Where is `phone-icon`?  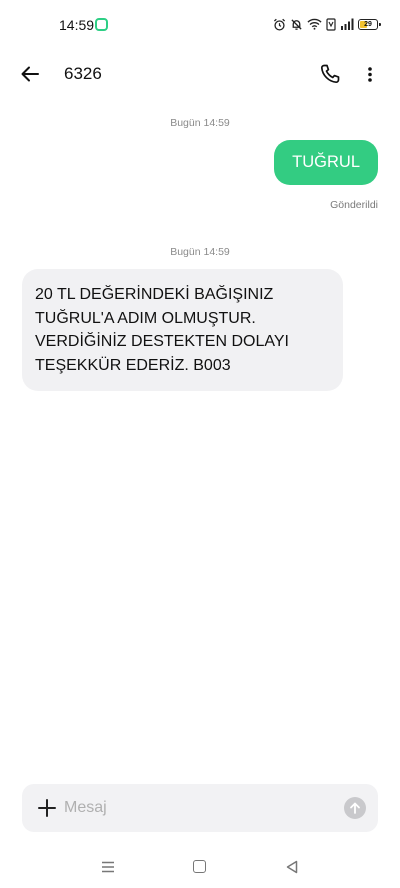
phone-icon is located at coordinates (330, 74).